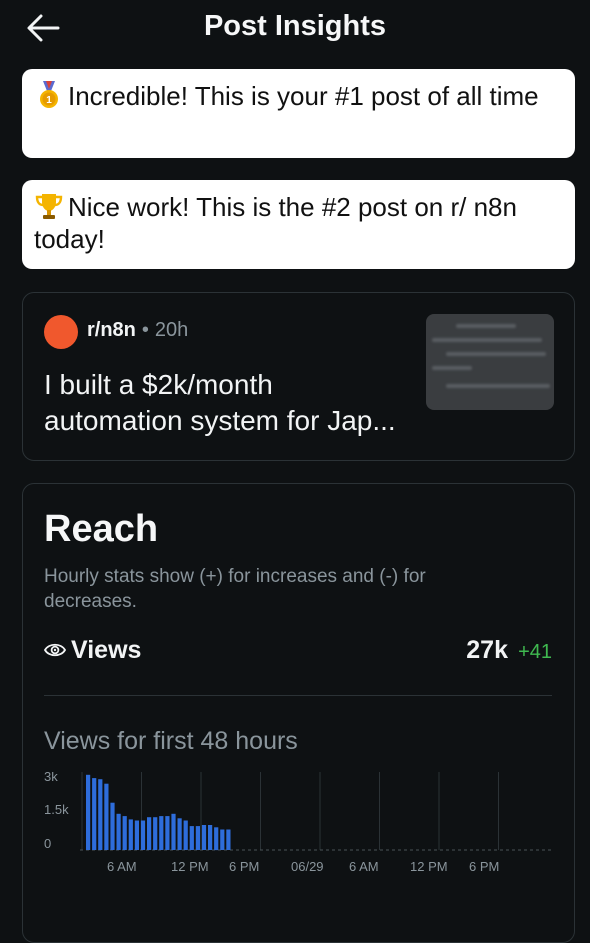  Describe the element at coordinates (101, 529) in the screenshot. I see `reach-title: Reach` at that location.